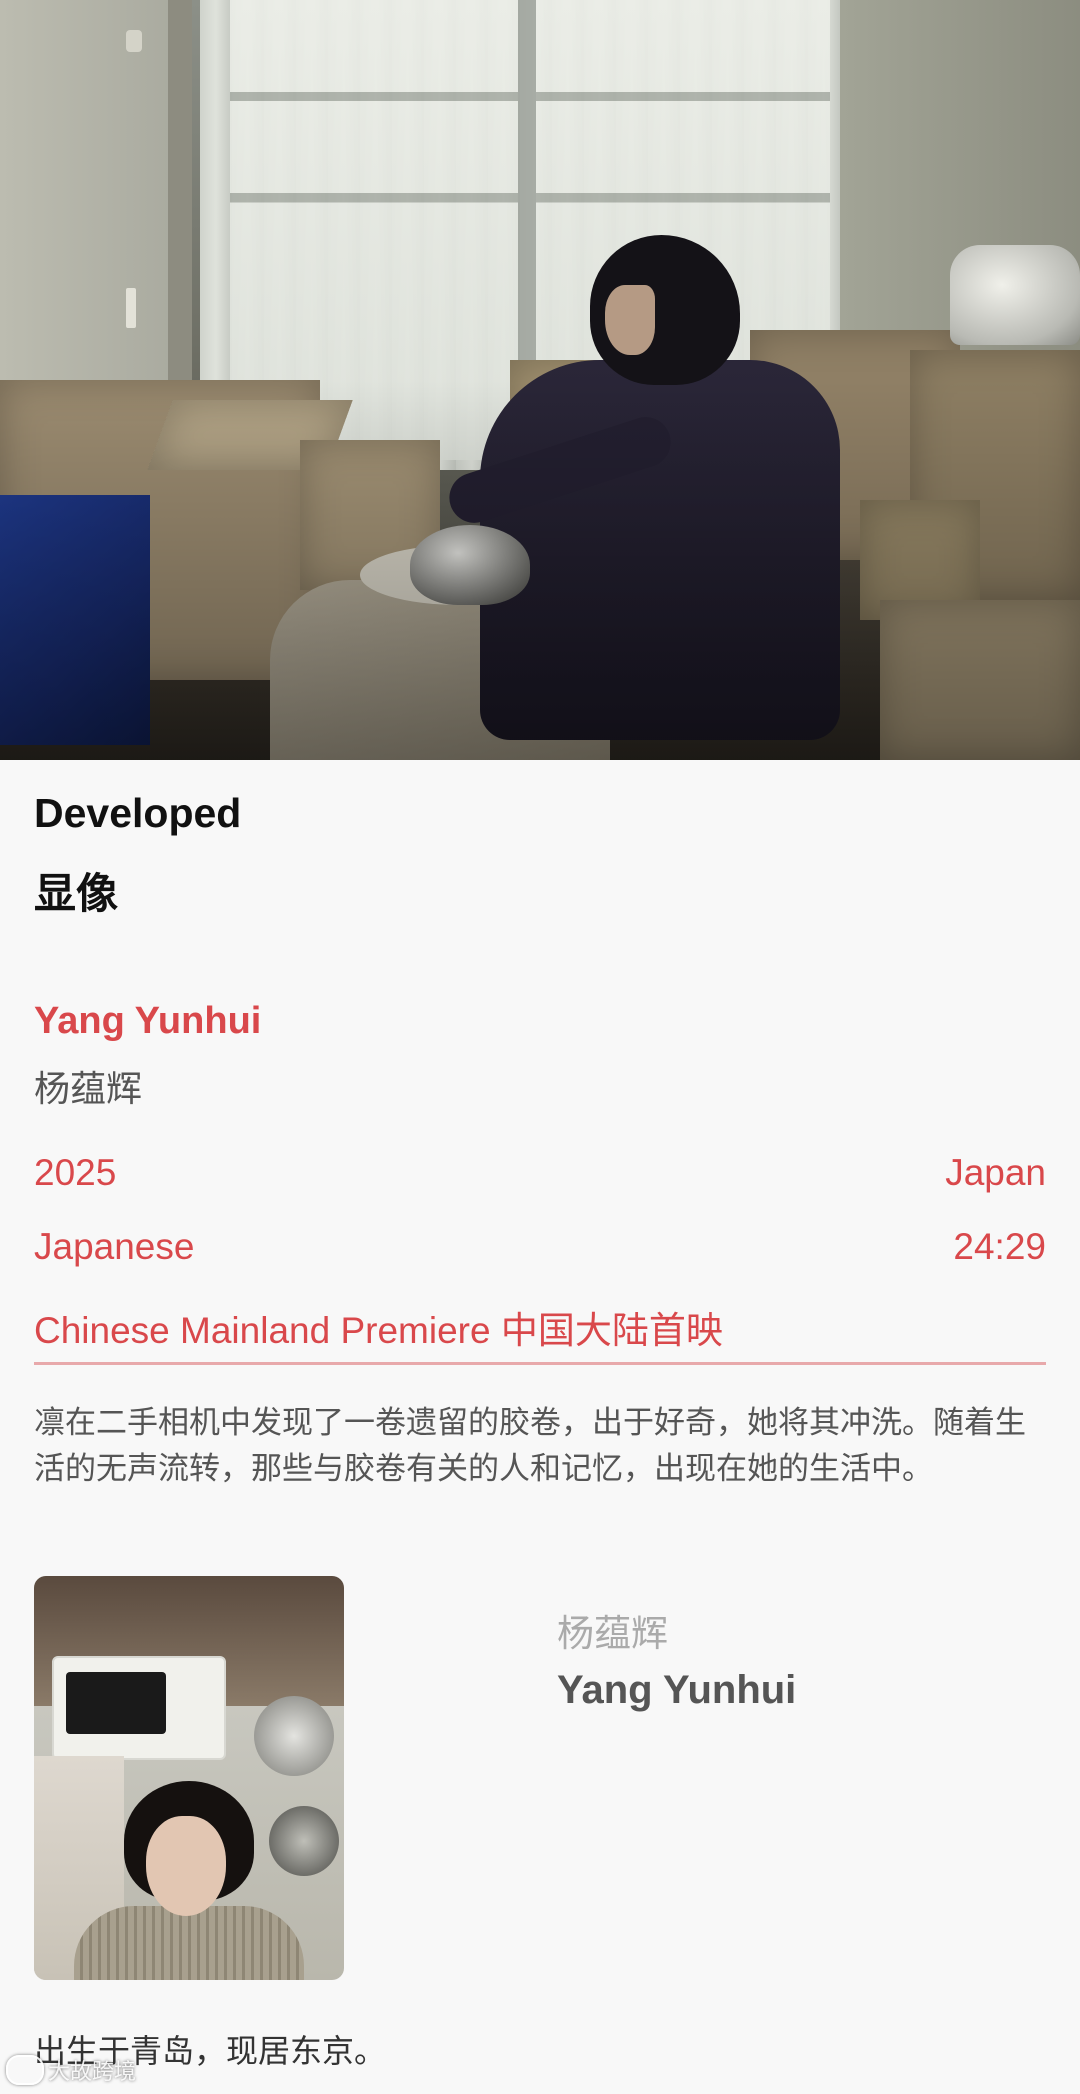 Image resolution: width=1080 pixels, height=2094 pixels. Describe the element at coordinates (138, 813) in the screenshot. I see `film-title-en: Developed` at that location.